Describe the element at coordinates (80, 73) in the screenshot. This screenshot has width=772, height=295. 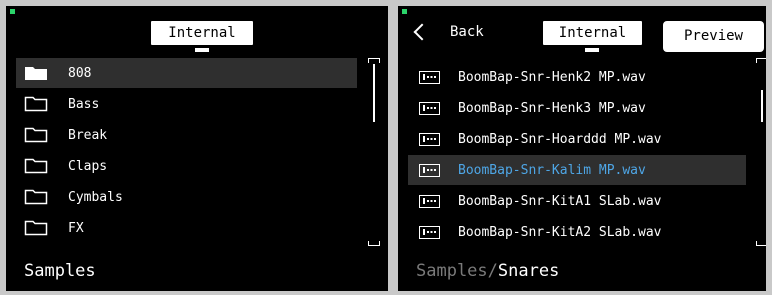
I see `folder-label: 808` at that location.